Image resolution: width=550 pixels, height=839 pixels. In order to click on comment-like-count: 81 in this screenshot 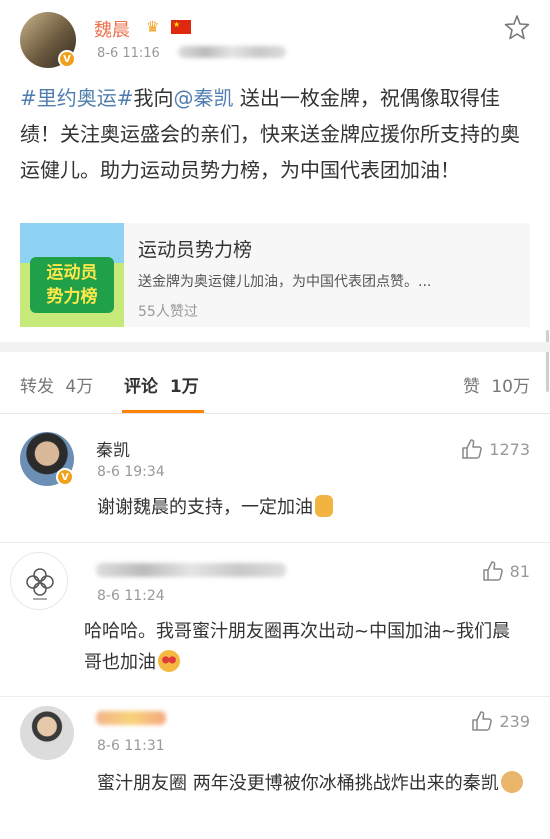, I will do `click(519, 571)`.